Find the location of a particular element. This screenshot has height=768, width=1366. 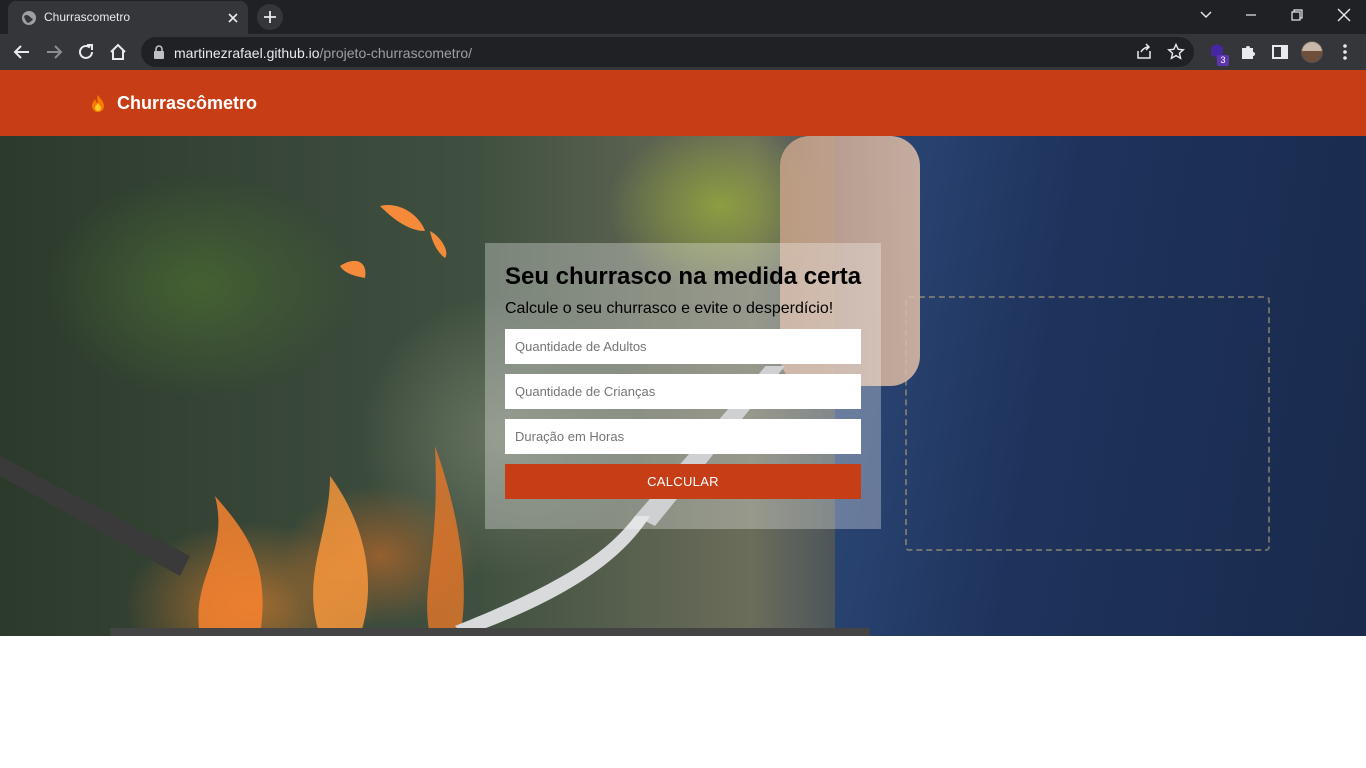

home-icon is located at coordinates (118, 52).